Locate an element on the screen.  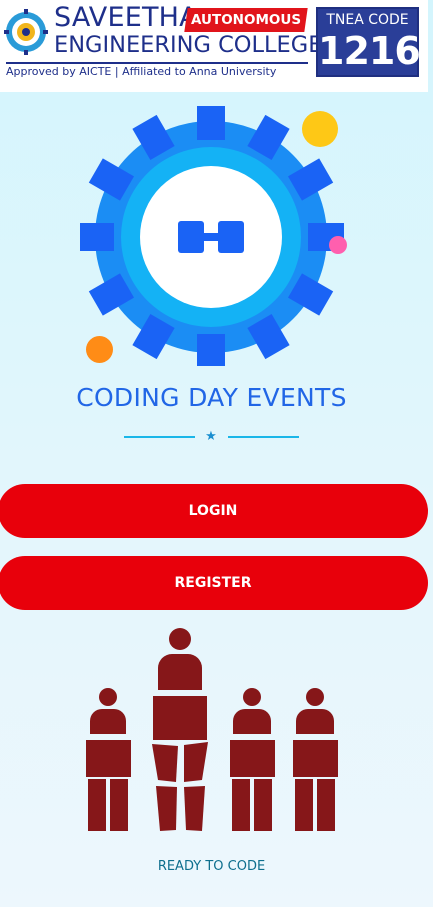
title-divider-left is located at coordinates (159, 437).